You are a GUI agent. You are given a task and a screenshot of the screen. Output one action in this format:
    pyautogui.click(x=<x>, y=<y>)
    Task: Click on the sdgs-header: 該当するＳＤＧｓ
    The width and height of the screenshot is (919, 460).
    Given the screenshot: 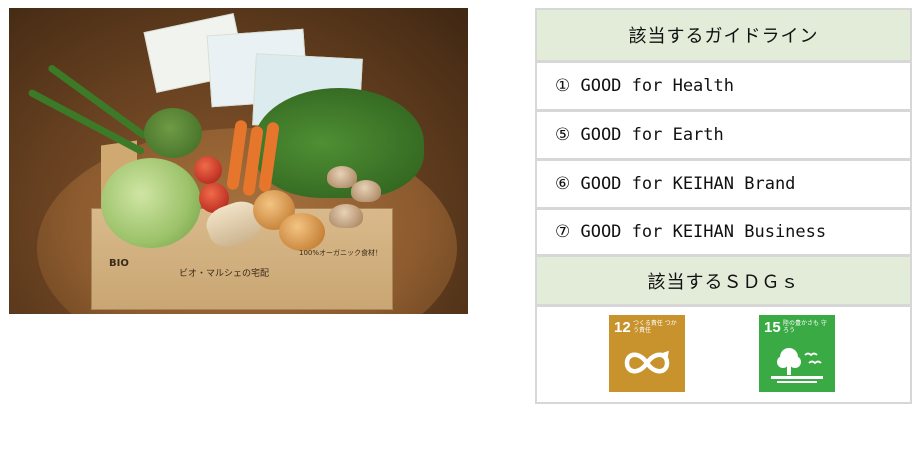 What is the action you would take?
    pyautogui.click(x=723, y=280)
    